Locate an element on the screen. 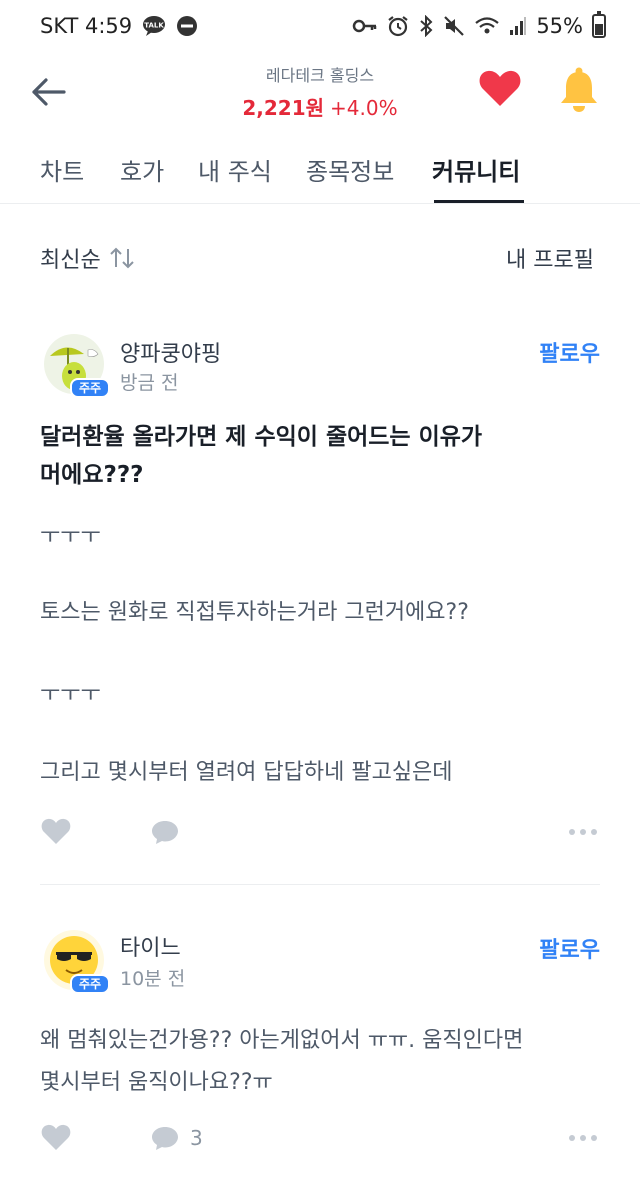 This screenshot has width=640, height=1186. tab-community: 커뮤니티 is located at coordinates (476, 169).